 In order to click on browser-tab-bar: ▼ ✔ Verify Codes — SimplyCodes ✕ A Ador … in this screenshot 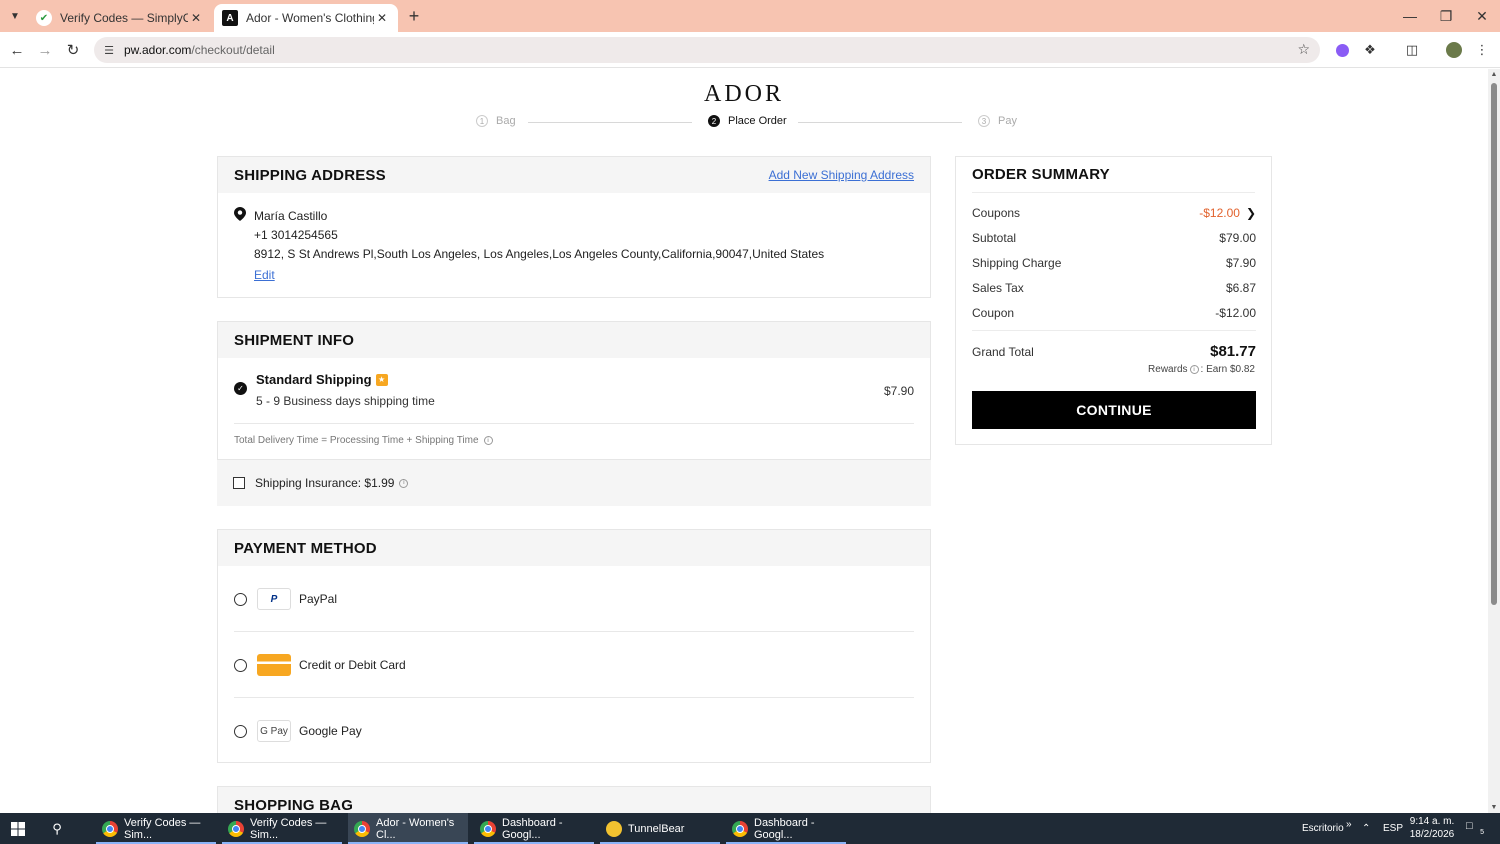, I will do `click(750, 16)`.